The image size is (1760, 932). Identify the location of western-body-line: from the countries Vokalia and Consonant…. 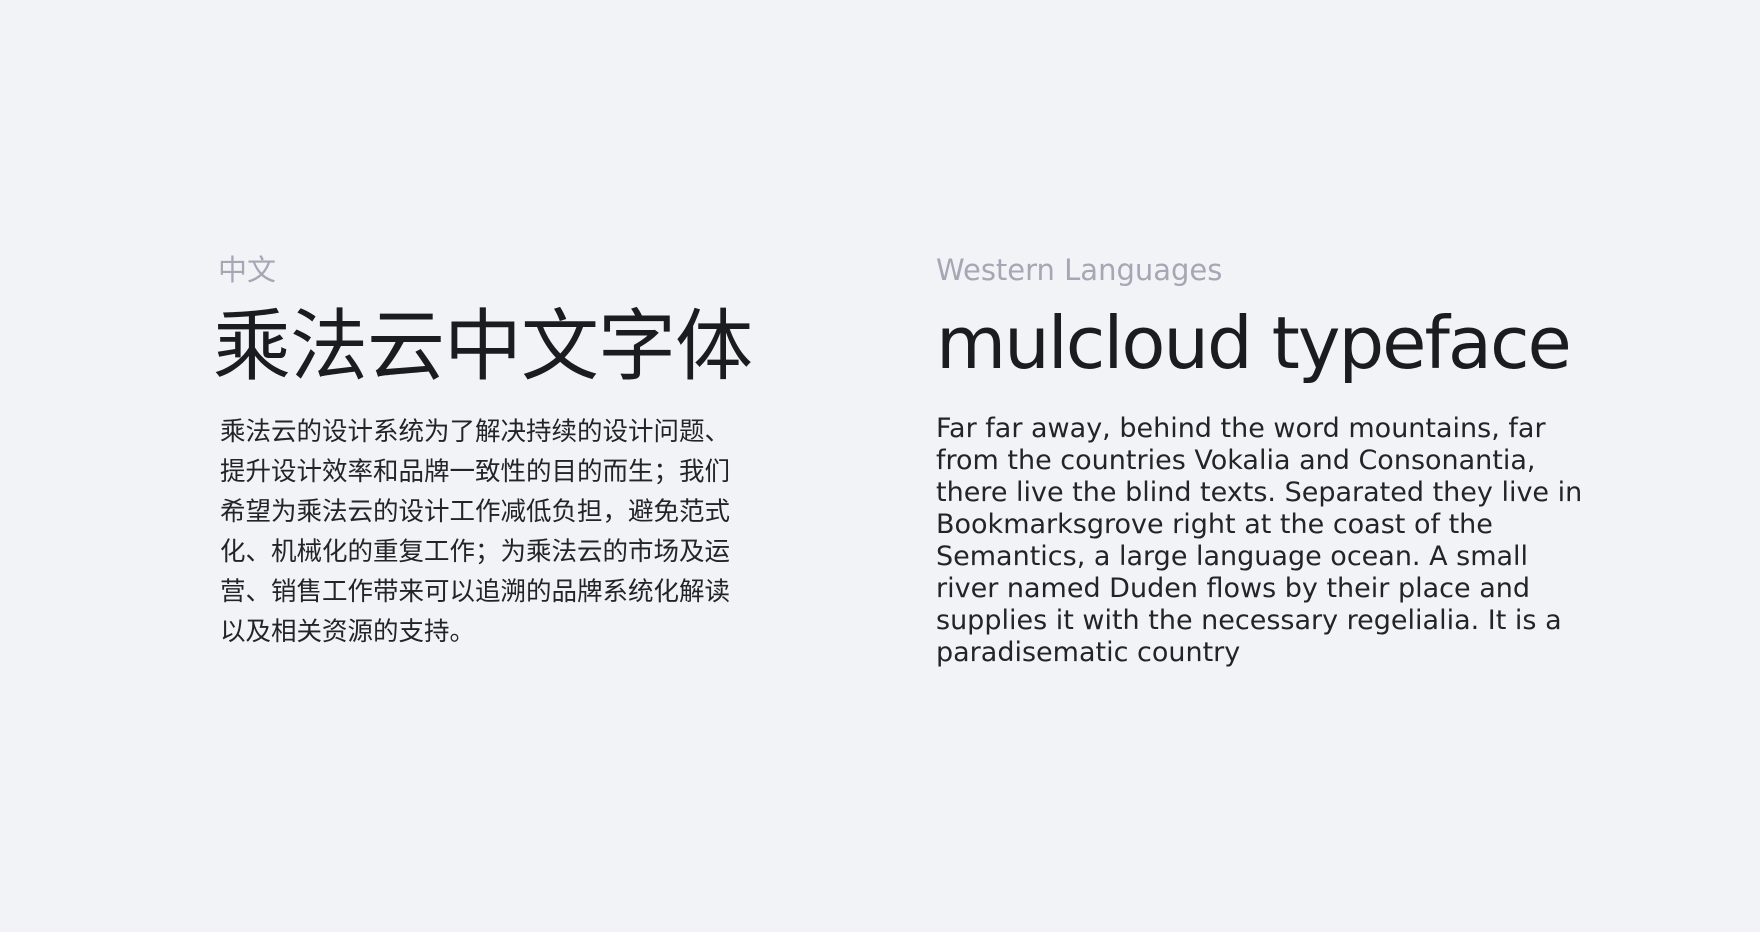
(1236, 460).